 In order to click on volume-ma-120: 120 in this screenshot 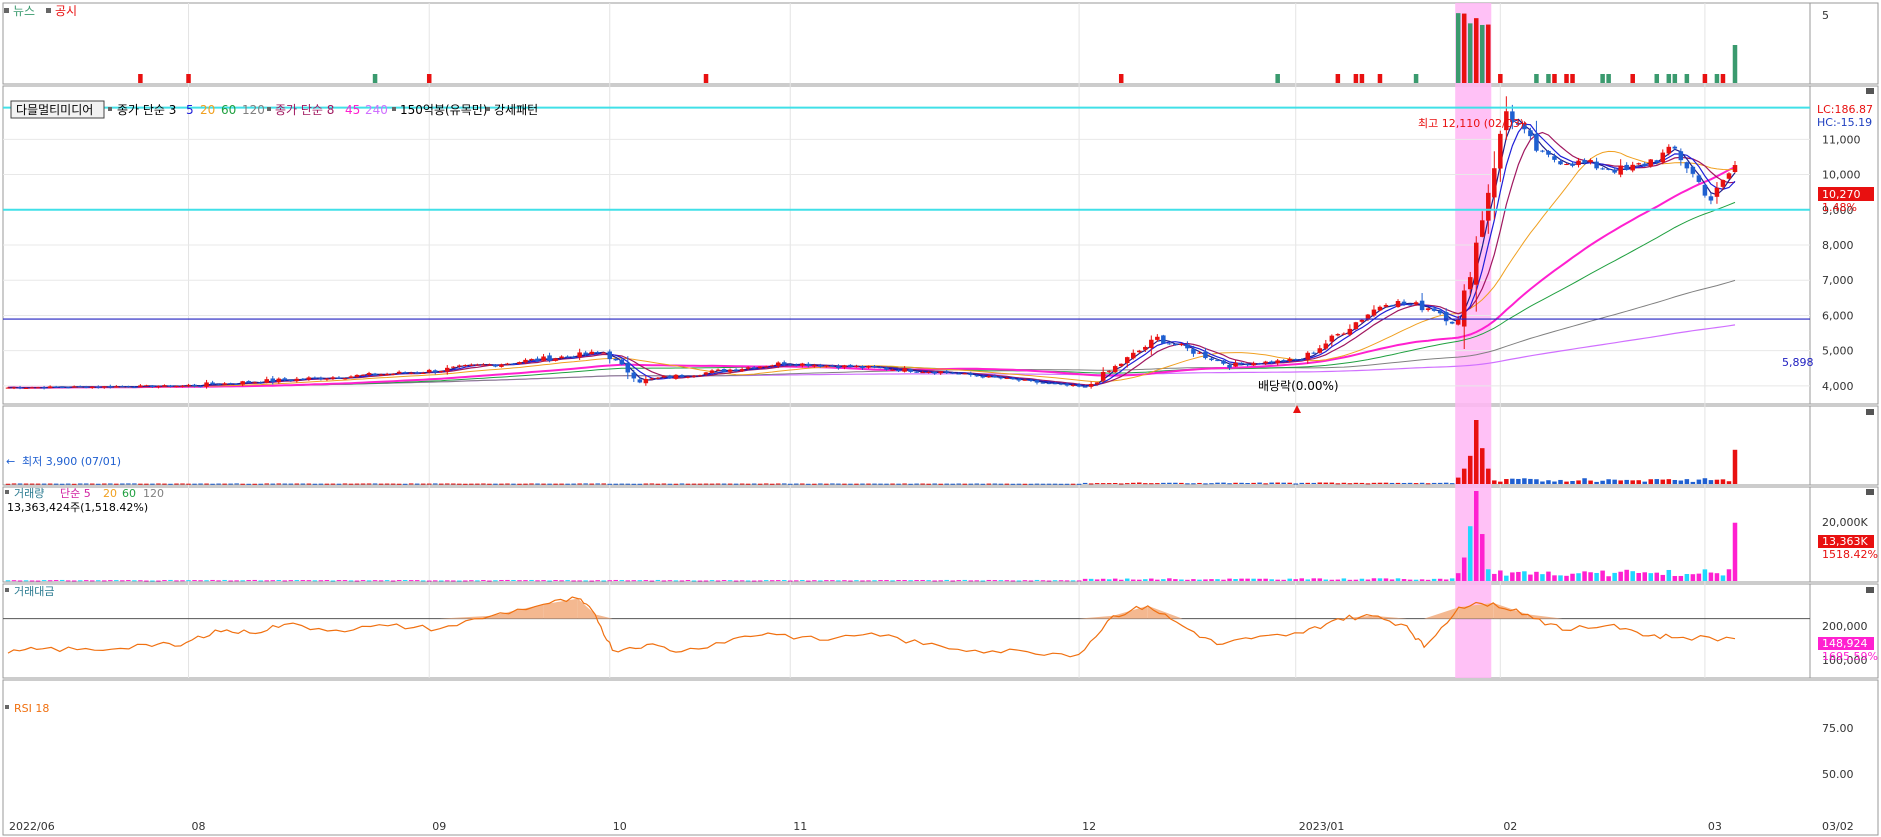, I will do `click(153, 493)`.